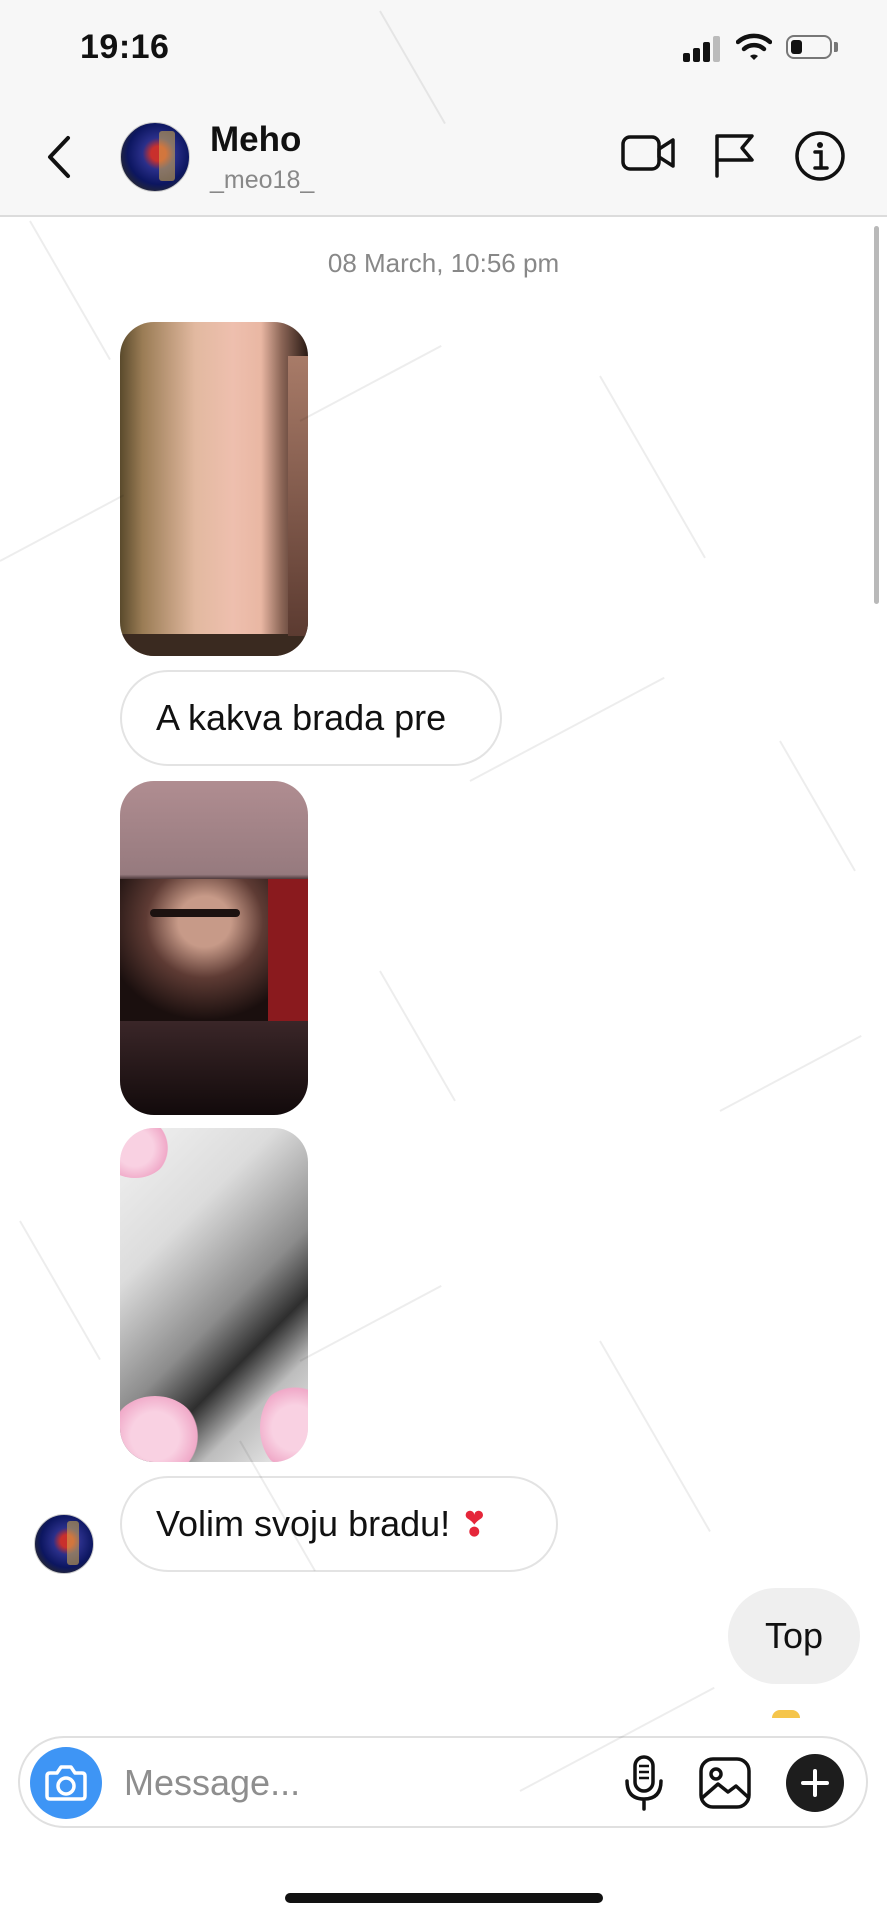 The width and height of the screenshot is (887, 1920). I want to click on microphone-icon, so click(644, 1783).